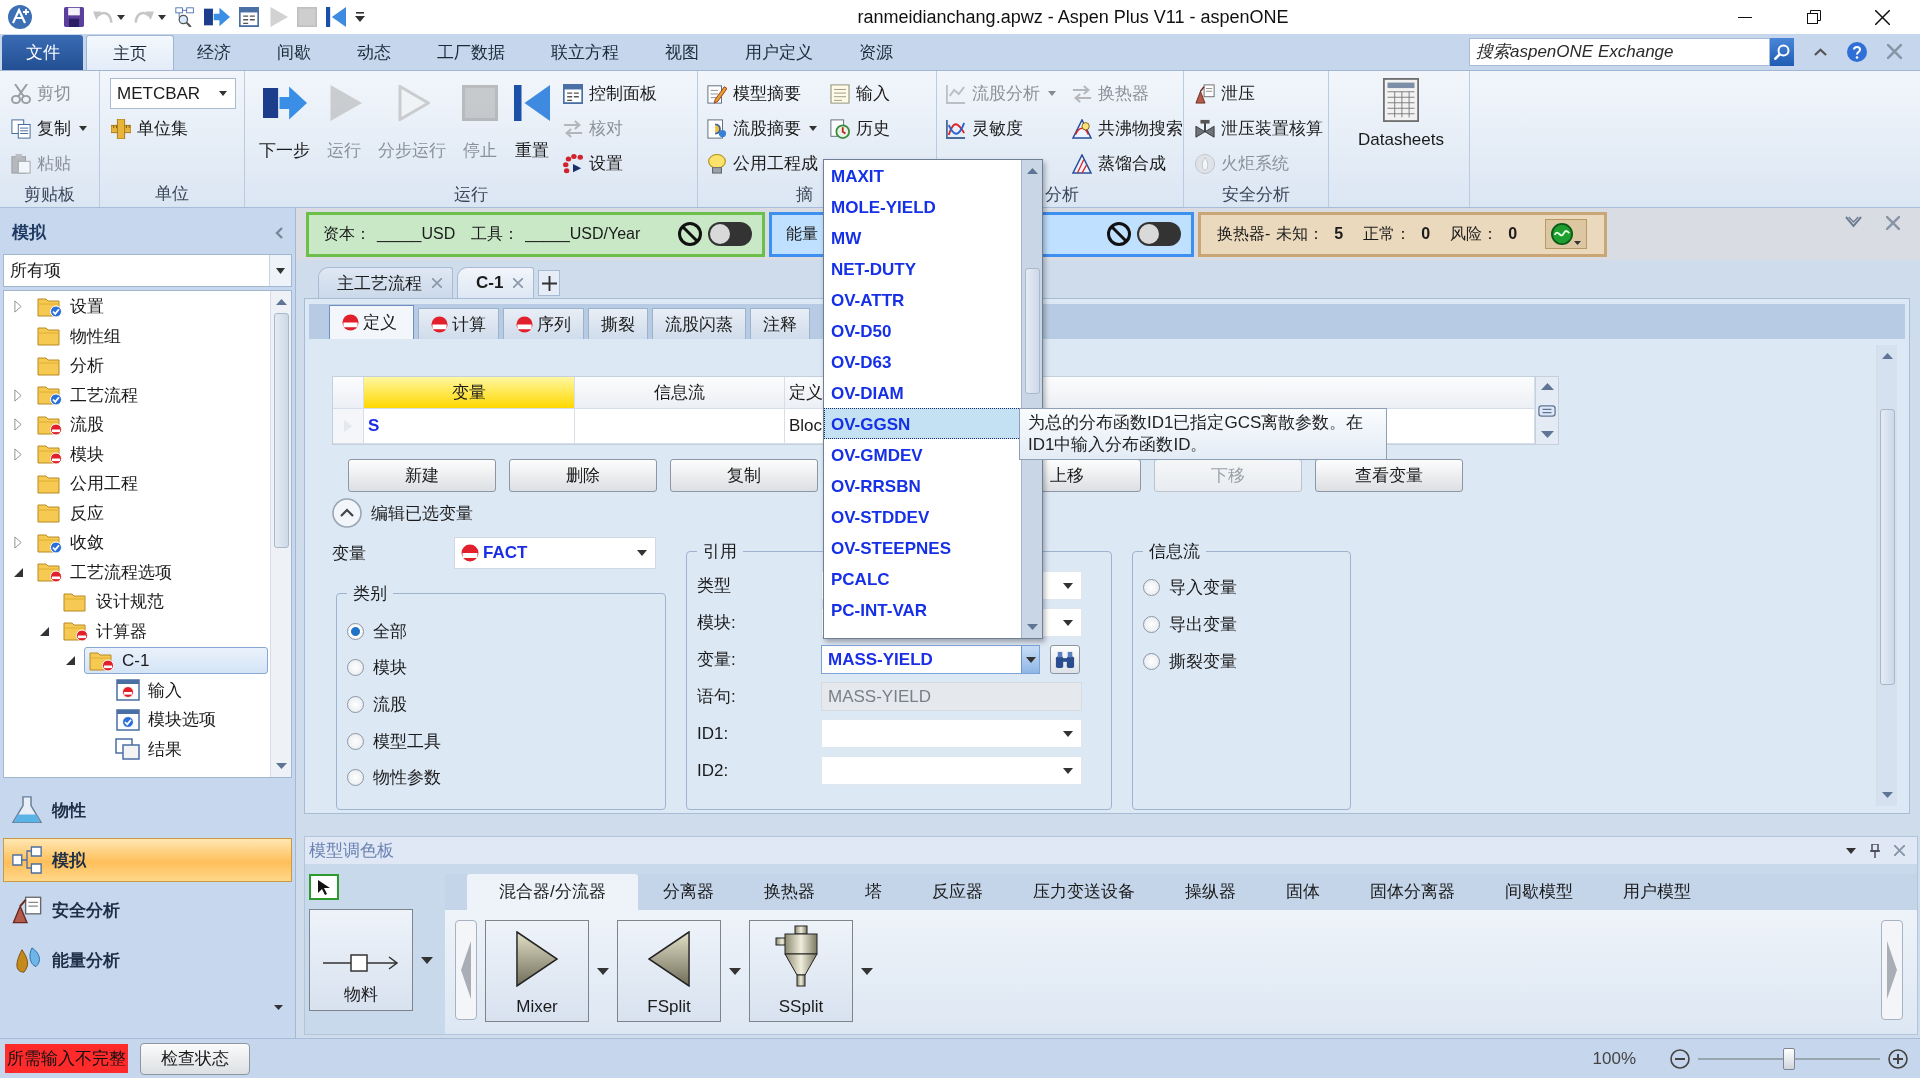 This screenshot has height=1078, width=1920. What do you see at coordinates (374, 52) in the screenshot?
I see `ribbon-tab: 动态` at bounding box center [374, 52].